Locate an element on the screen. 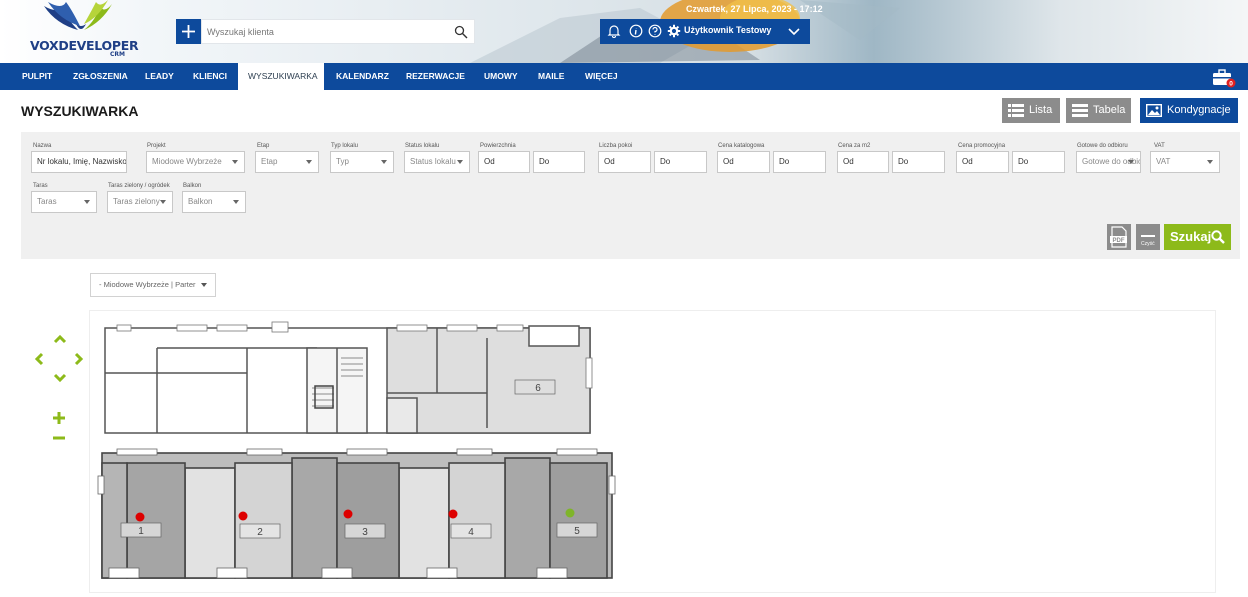 This screenshot has width=1248, height=597. stage-select-value: Etap is located at coordinates (269, 161).